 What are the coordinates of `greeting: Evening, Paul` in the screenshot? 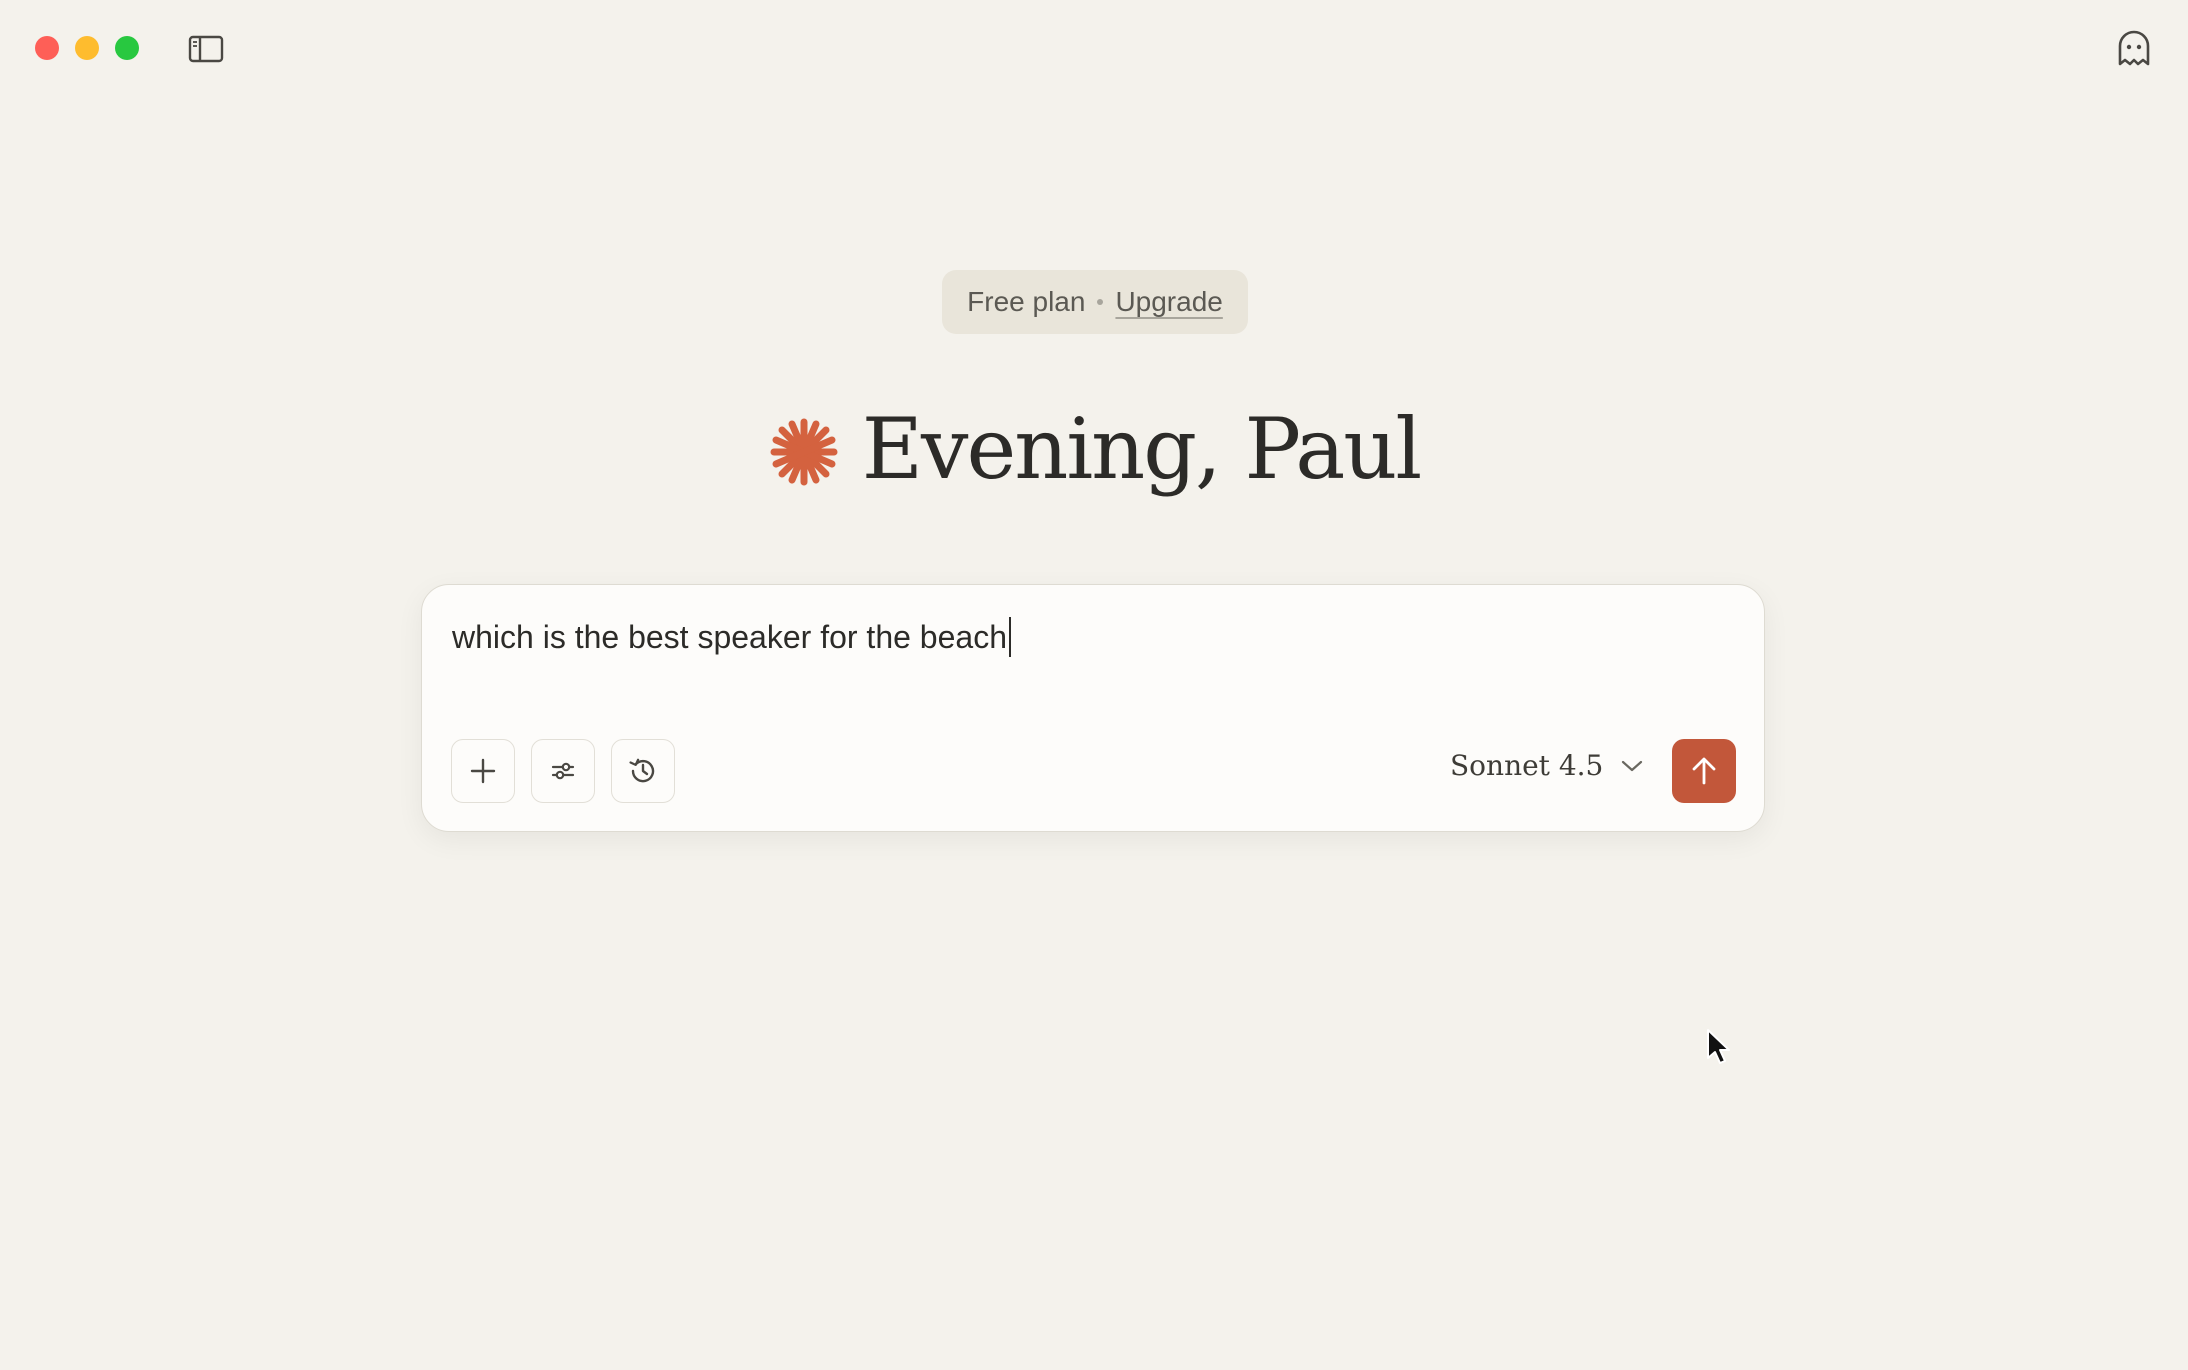 It's located at (1094, 449).